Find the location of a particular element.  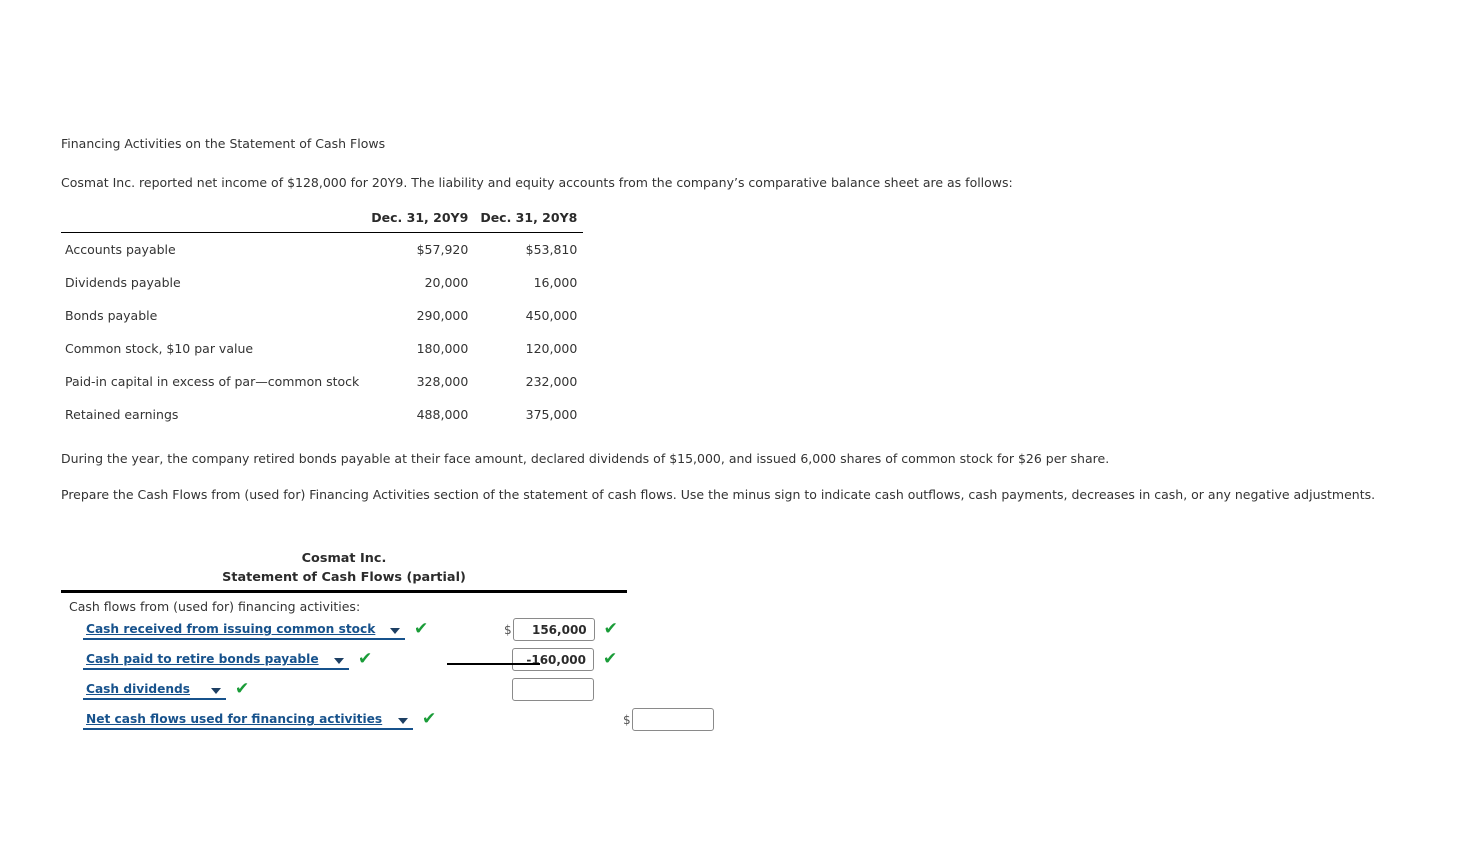

table-header: Dec. 31, 20Y9 Dec. 31, 20Y8 is located at coordinates (322, 220).